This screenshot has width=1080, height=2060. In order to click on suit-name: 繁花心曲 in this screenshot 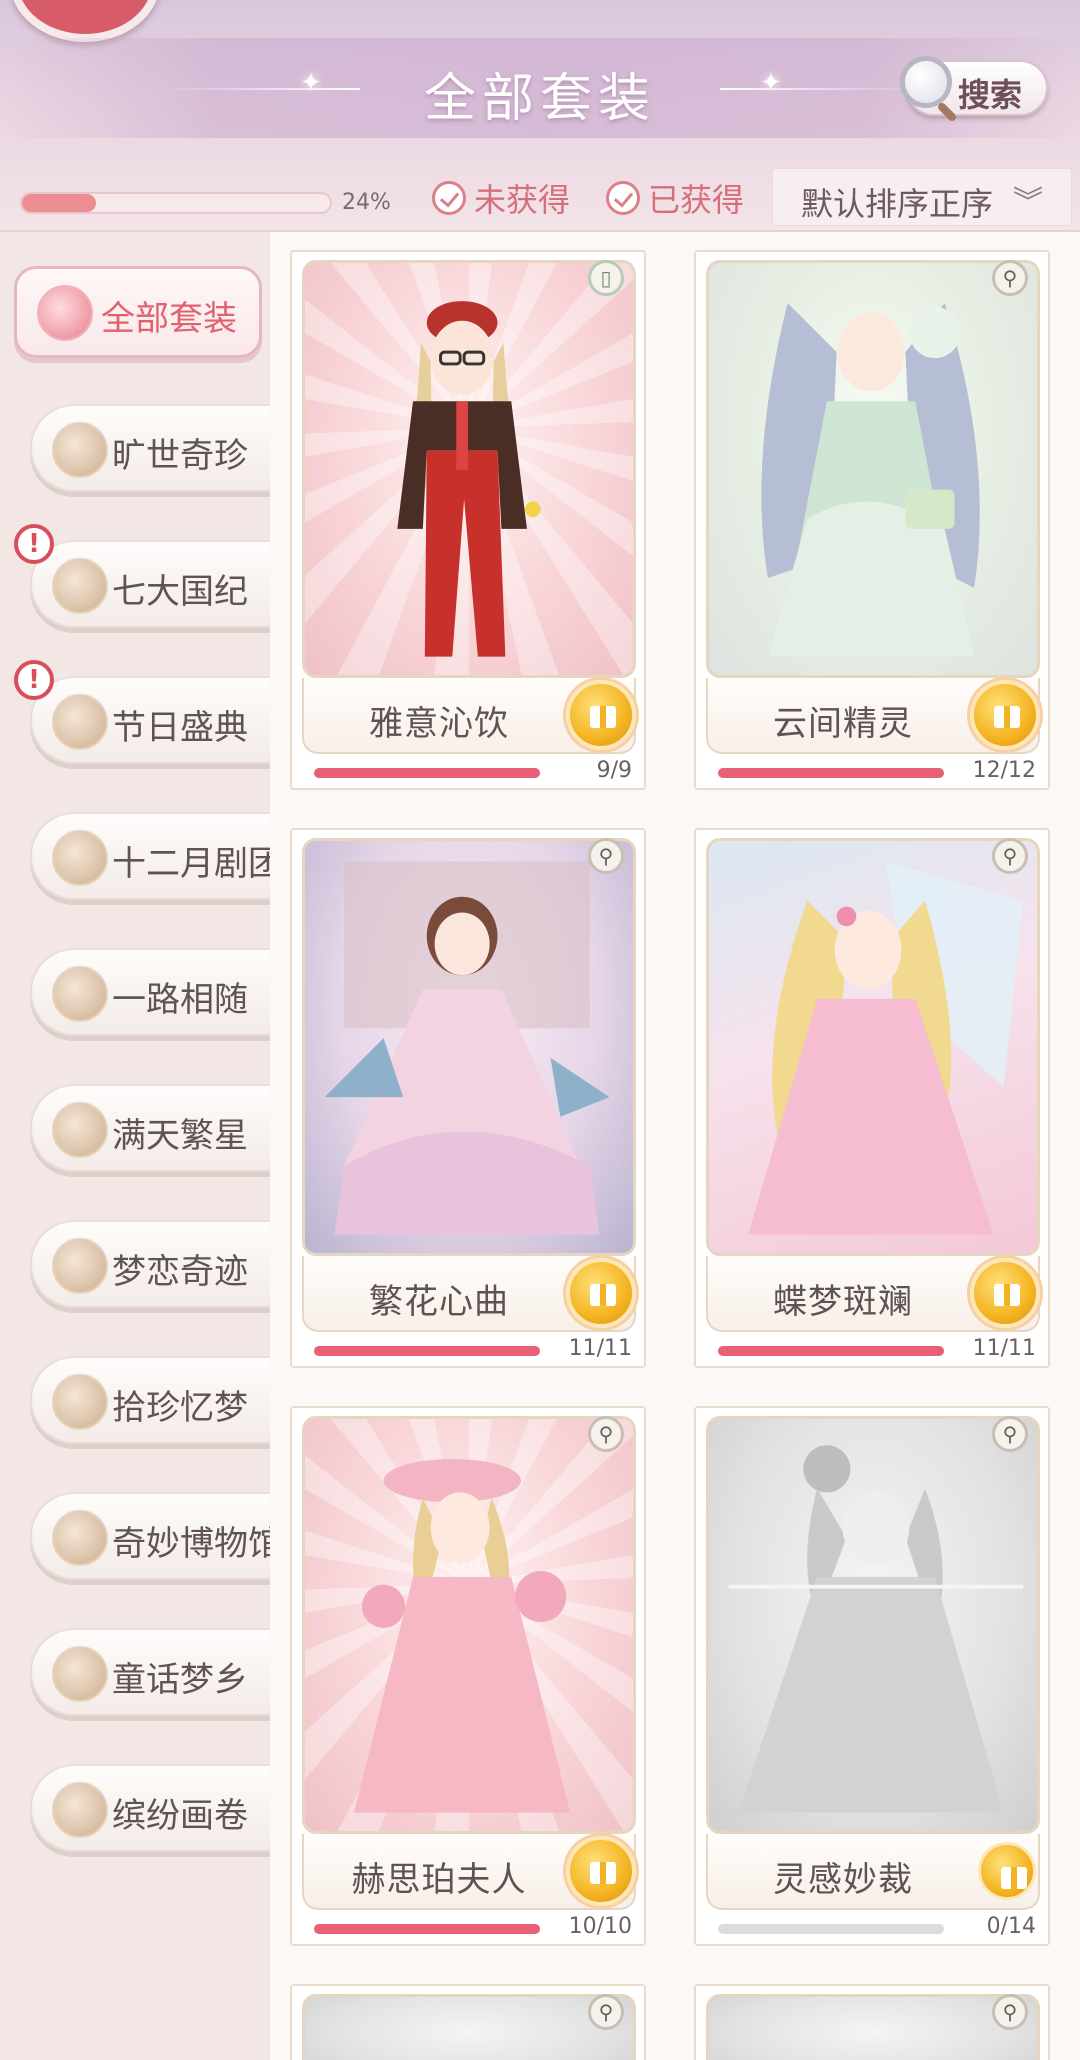, I will do `click(439, 1302)`.